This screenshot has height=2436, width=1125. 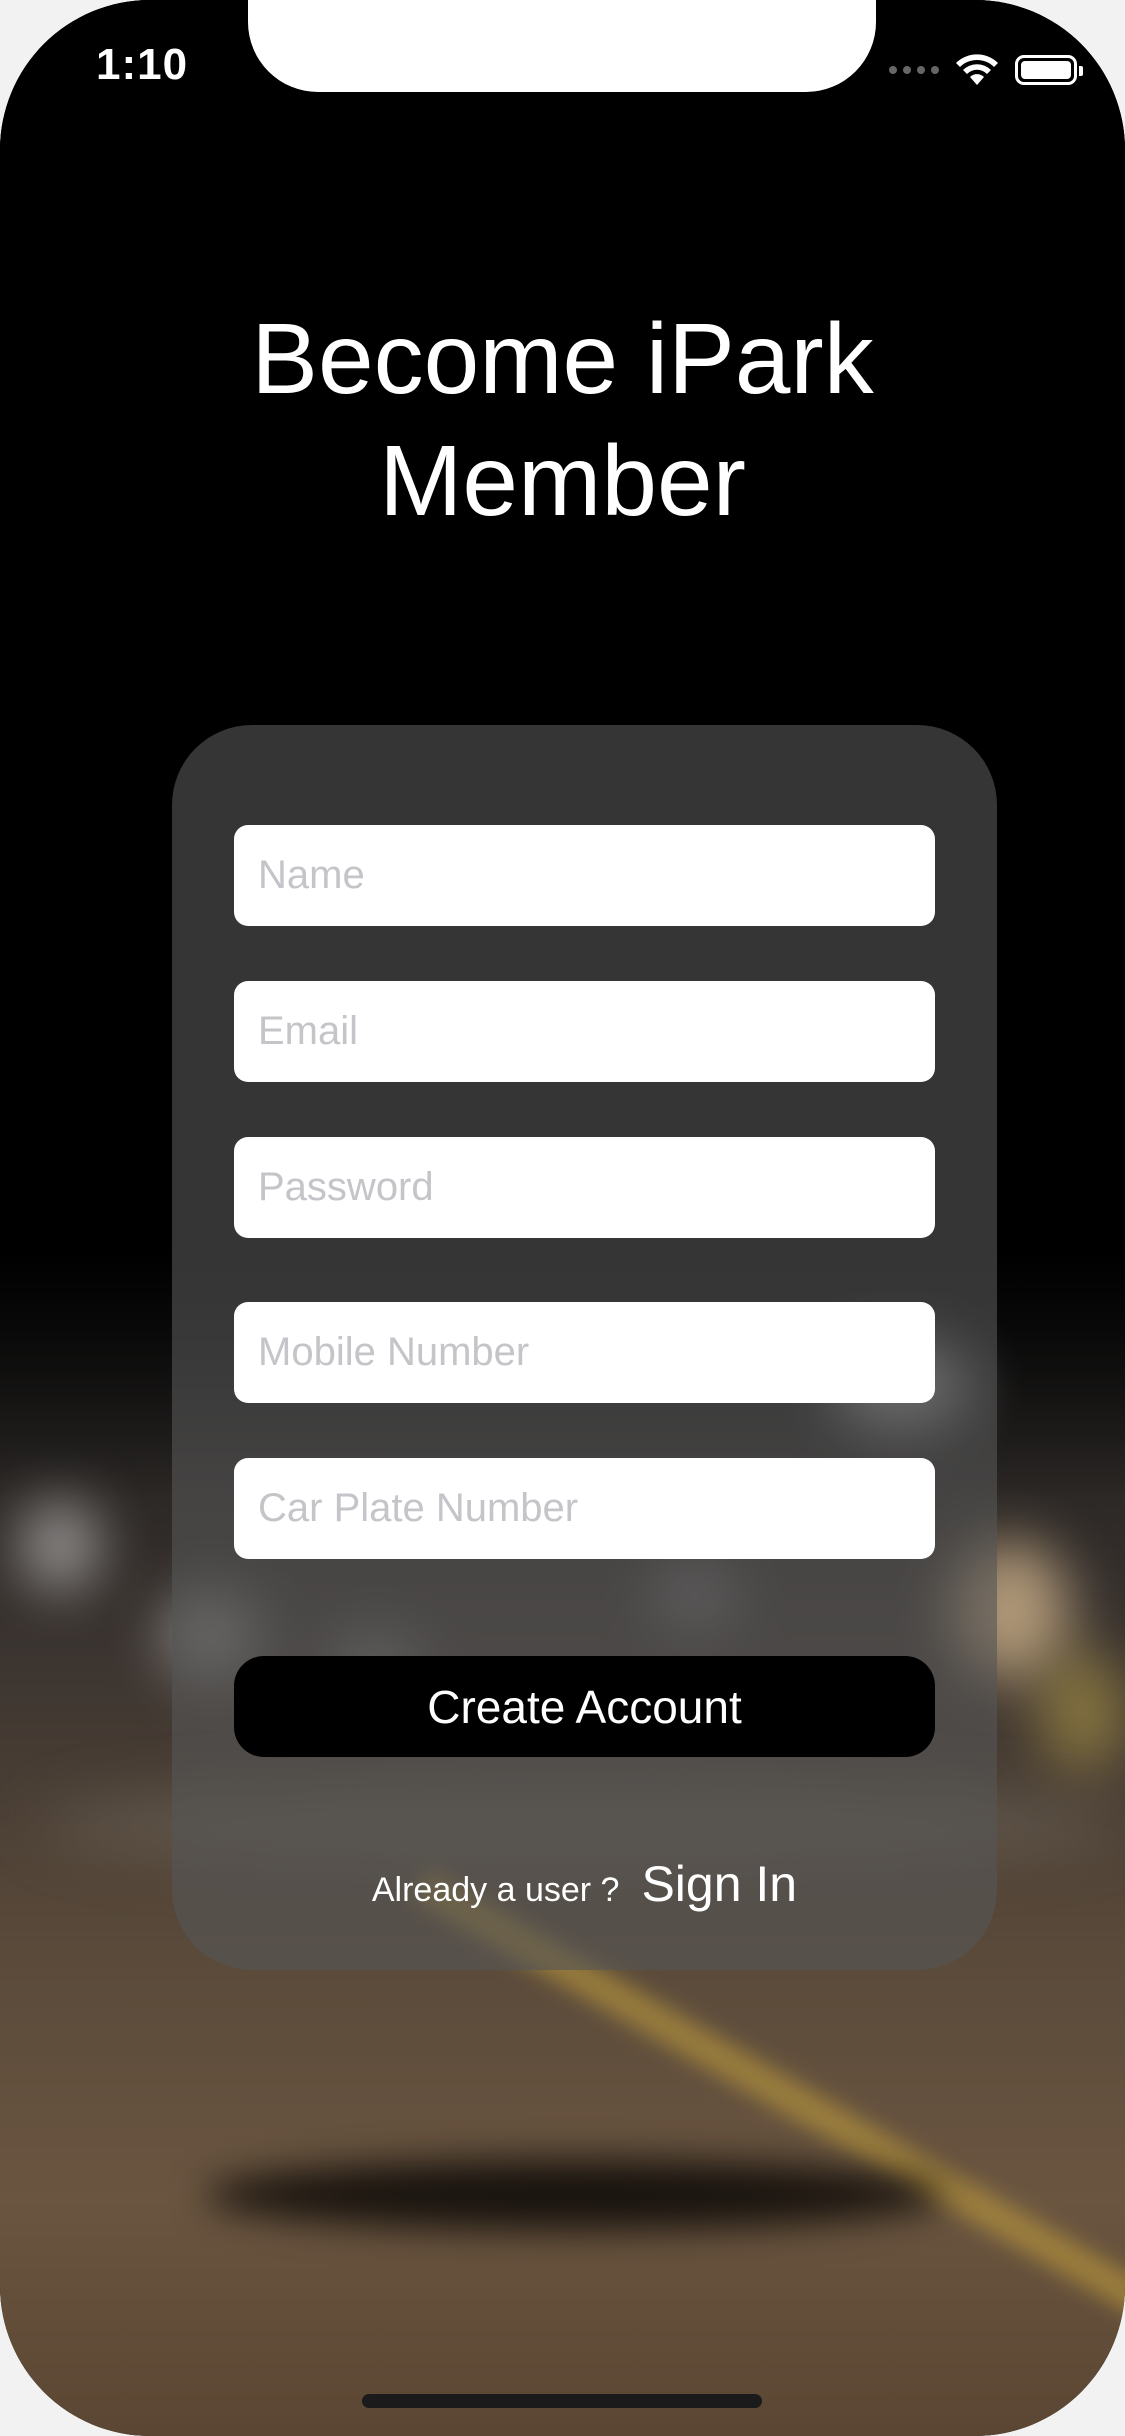 What do you see at coordinates (142, 64) in the screenshot?
I see `status-time: 1:10` at bounding box center [142, 64].